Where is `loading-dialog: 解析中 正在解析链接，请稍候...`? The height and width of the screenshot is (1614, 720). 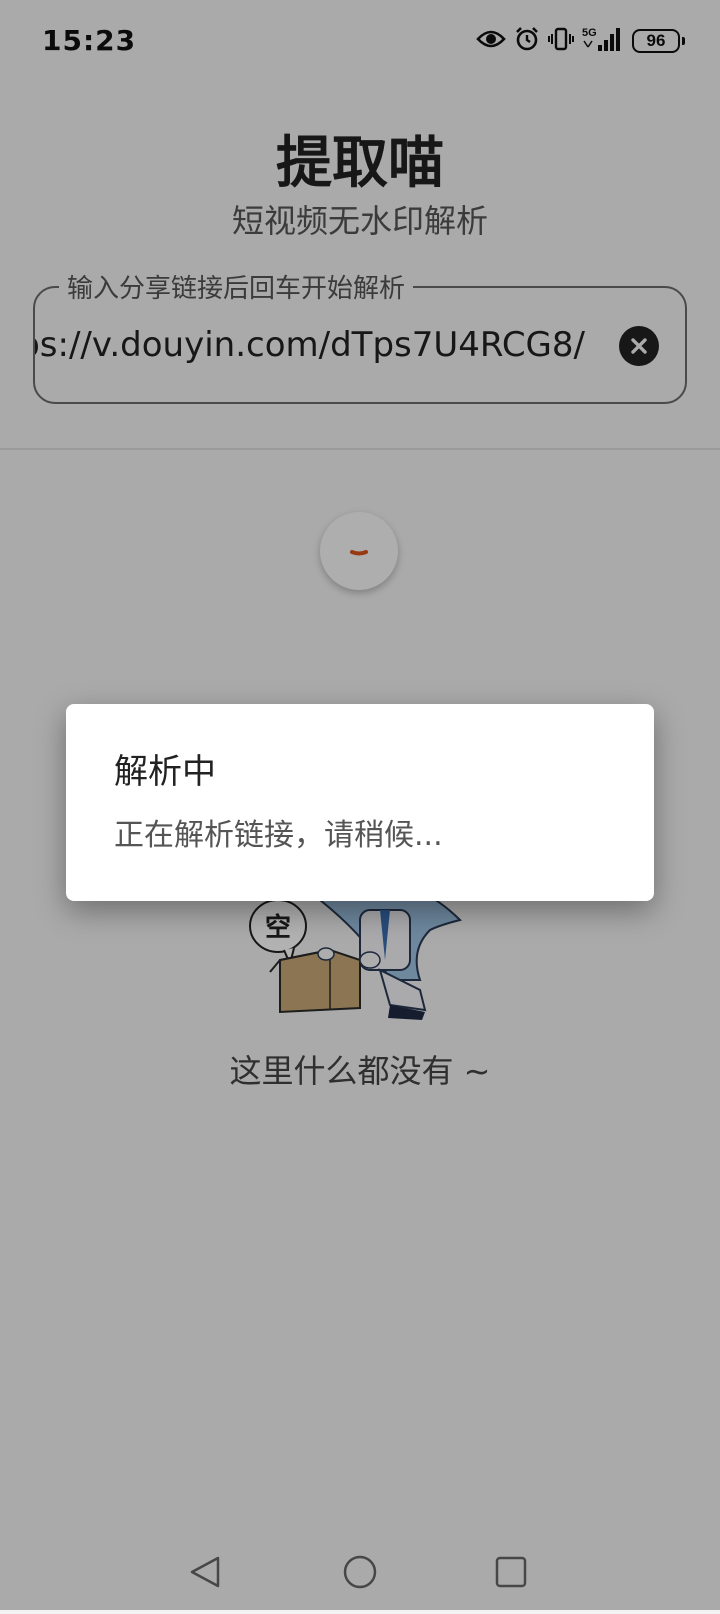 loading-dialog: 解析中 正在解析链接，请稍候... is located at coordinates (360, 802).